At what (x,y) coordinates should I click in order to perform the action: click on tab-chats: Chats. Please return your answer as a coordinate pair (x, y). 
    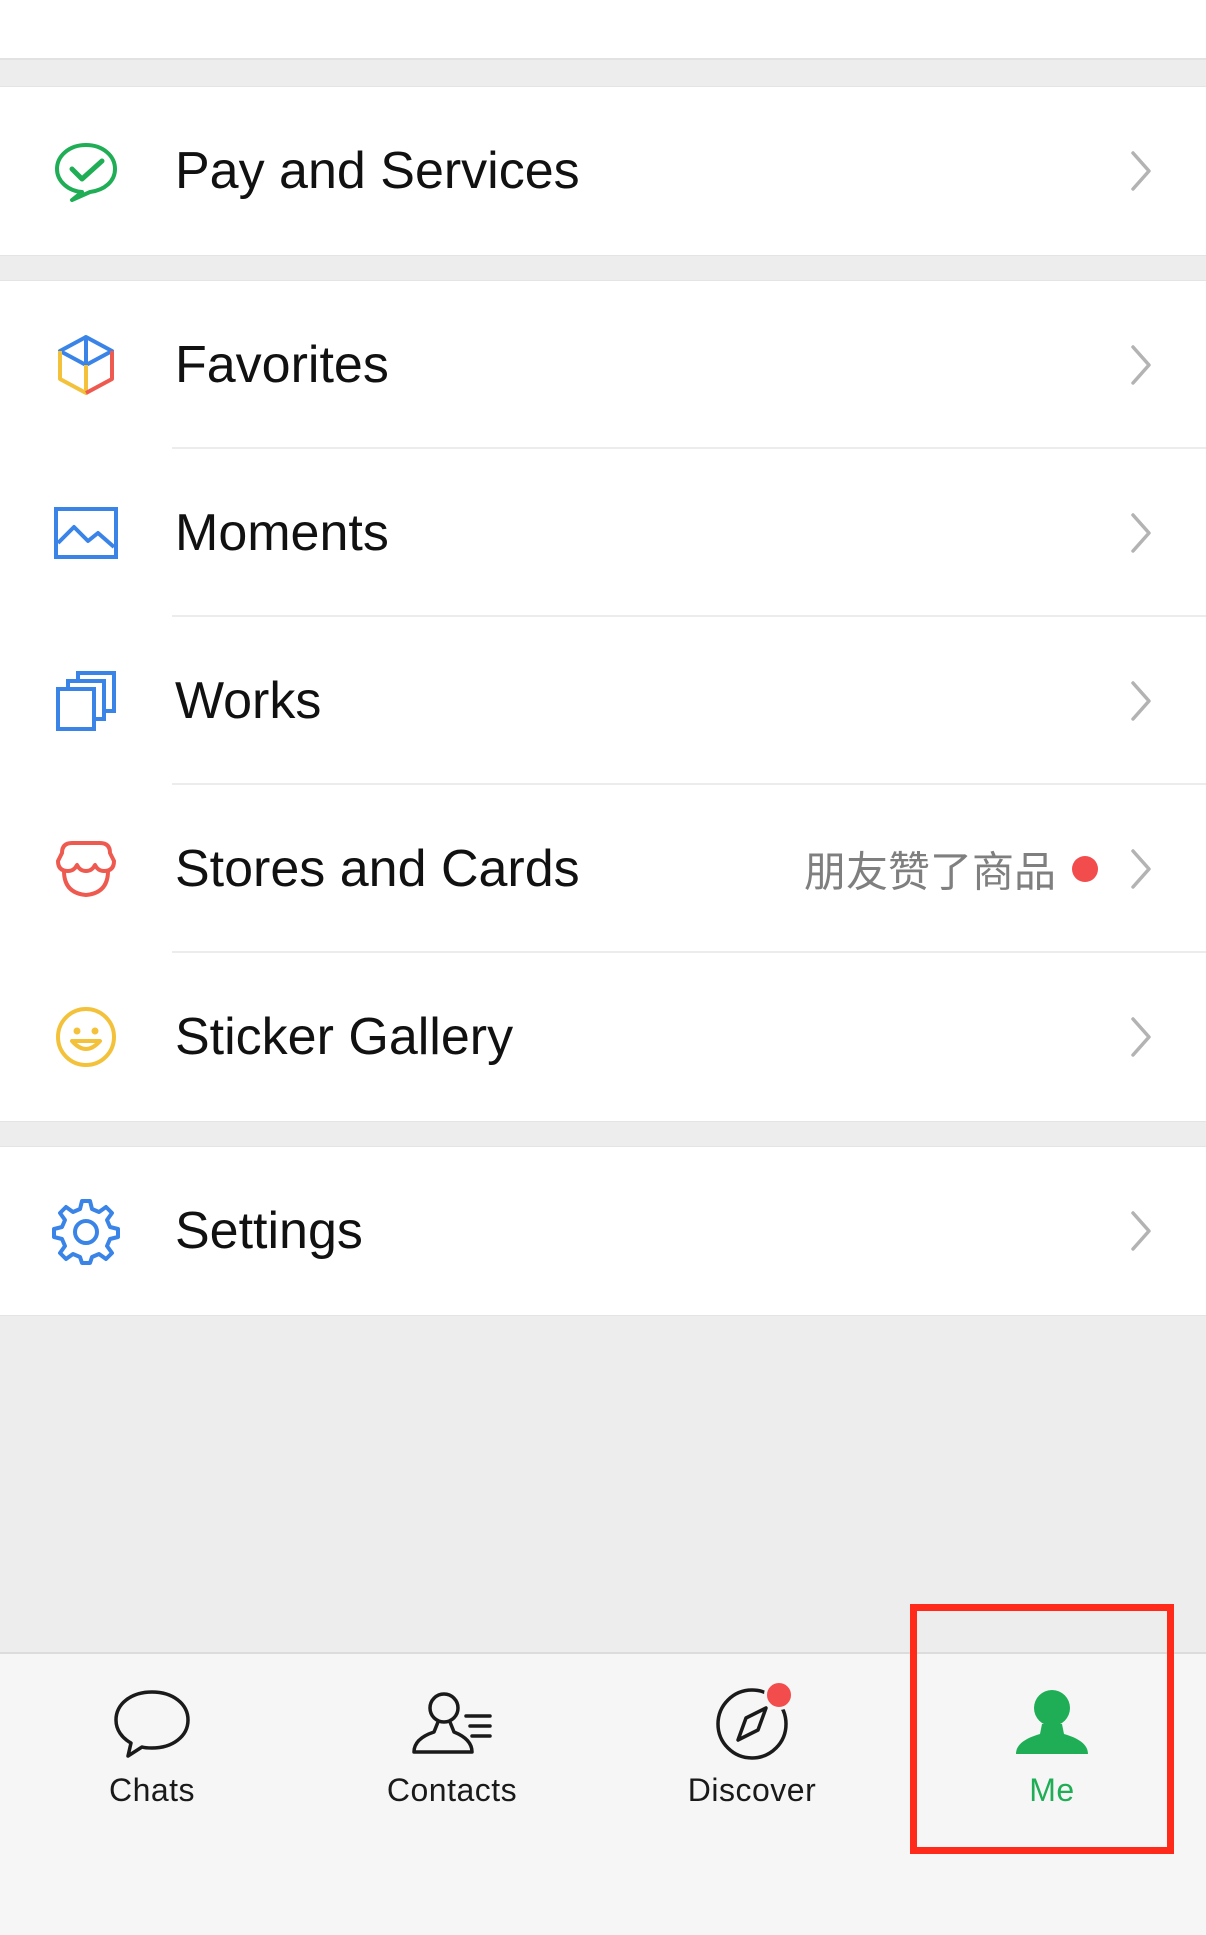
    Looking at the image, I should click on (152, 1757).